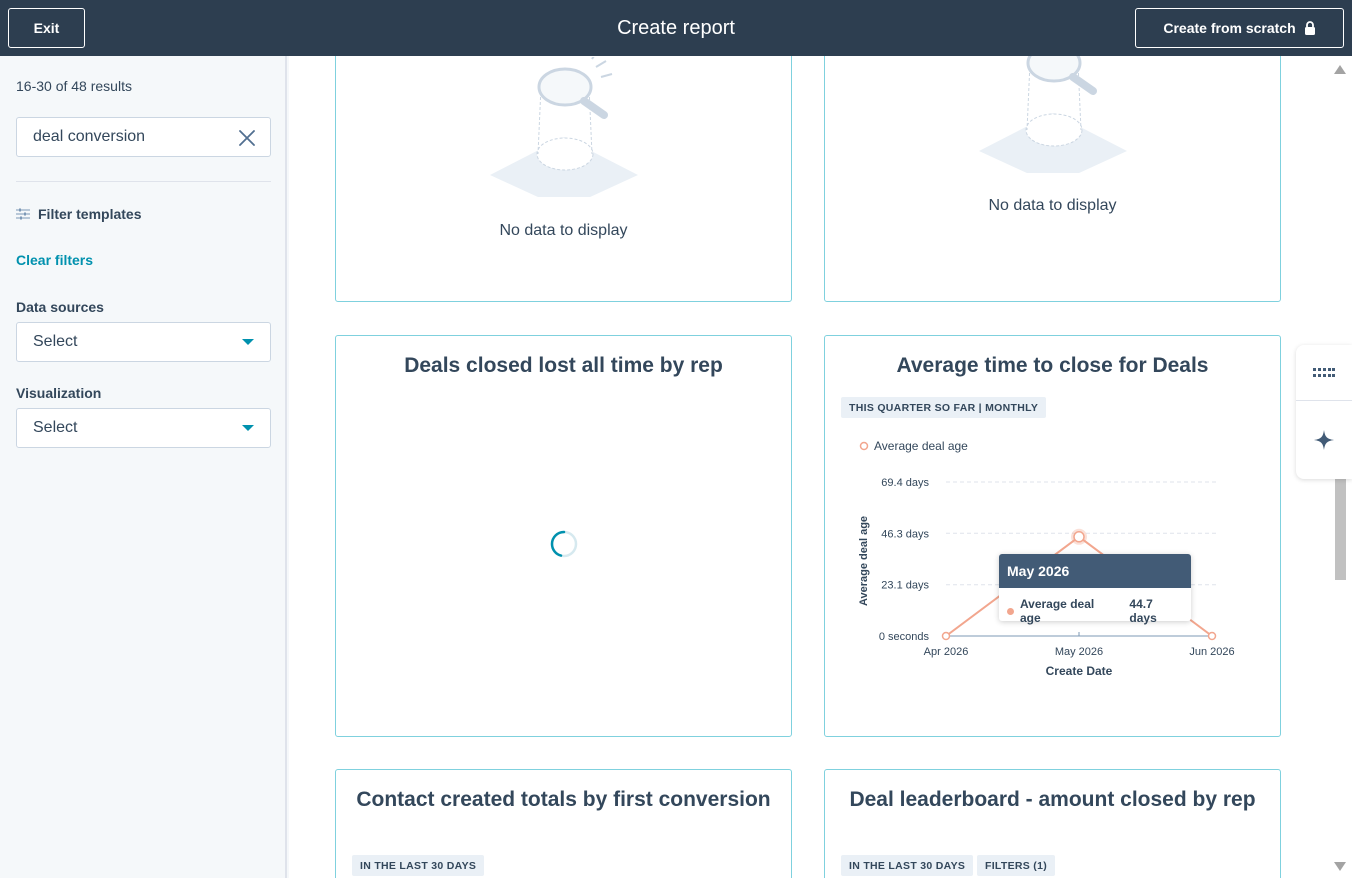  I want to click on y-tick-label: 46.3 days, so click(905, 534).